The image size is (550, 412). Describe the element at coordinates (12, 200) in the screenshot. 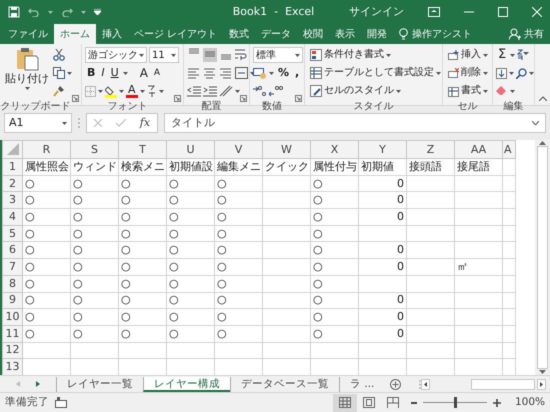

I see `row-header: 3` at that location.